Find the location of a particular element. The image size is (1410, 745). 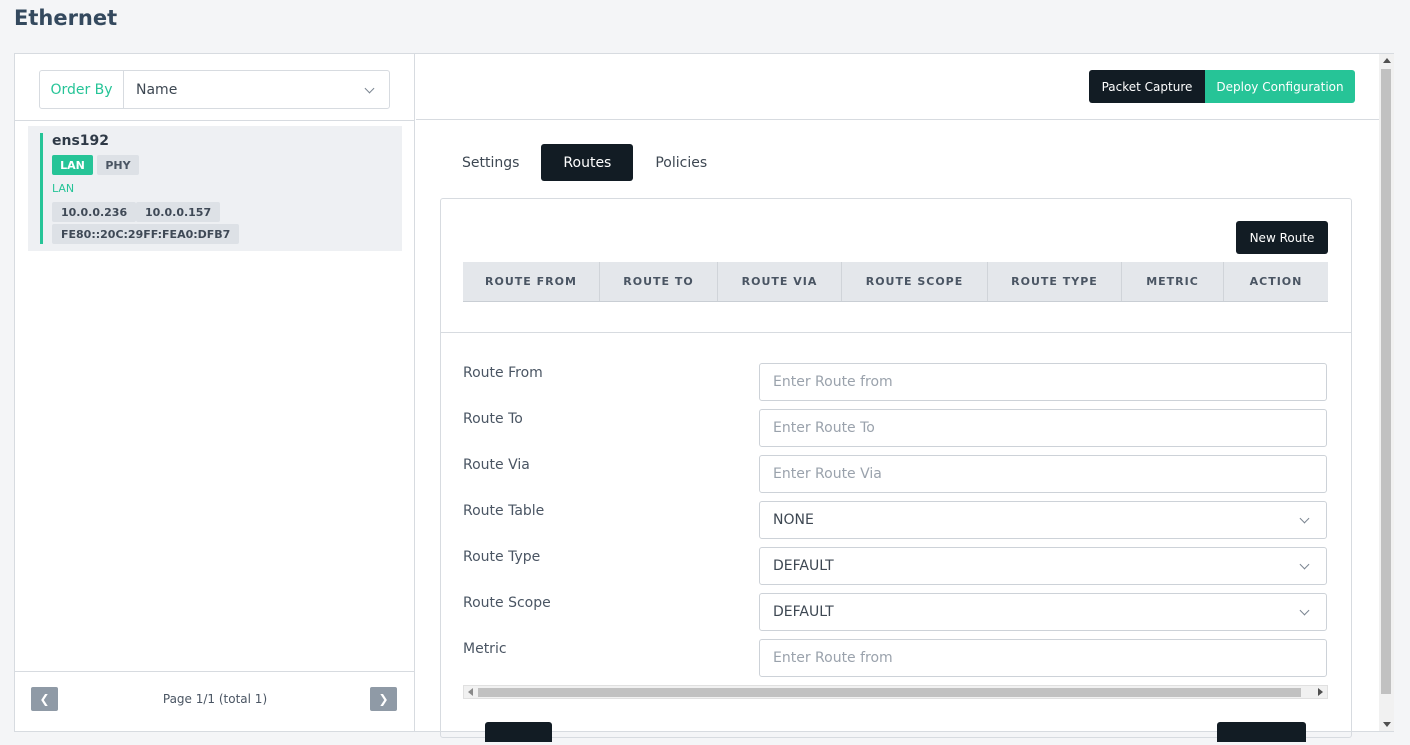

pagination-text: Page 1/1 (total 1) is located at coordinates (215, 699).